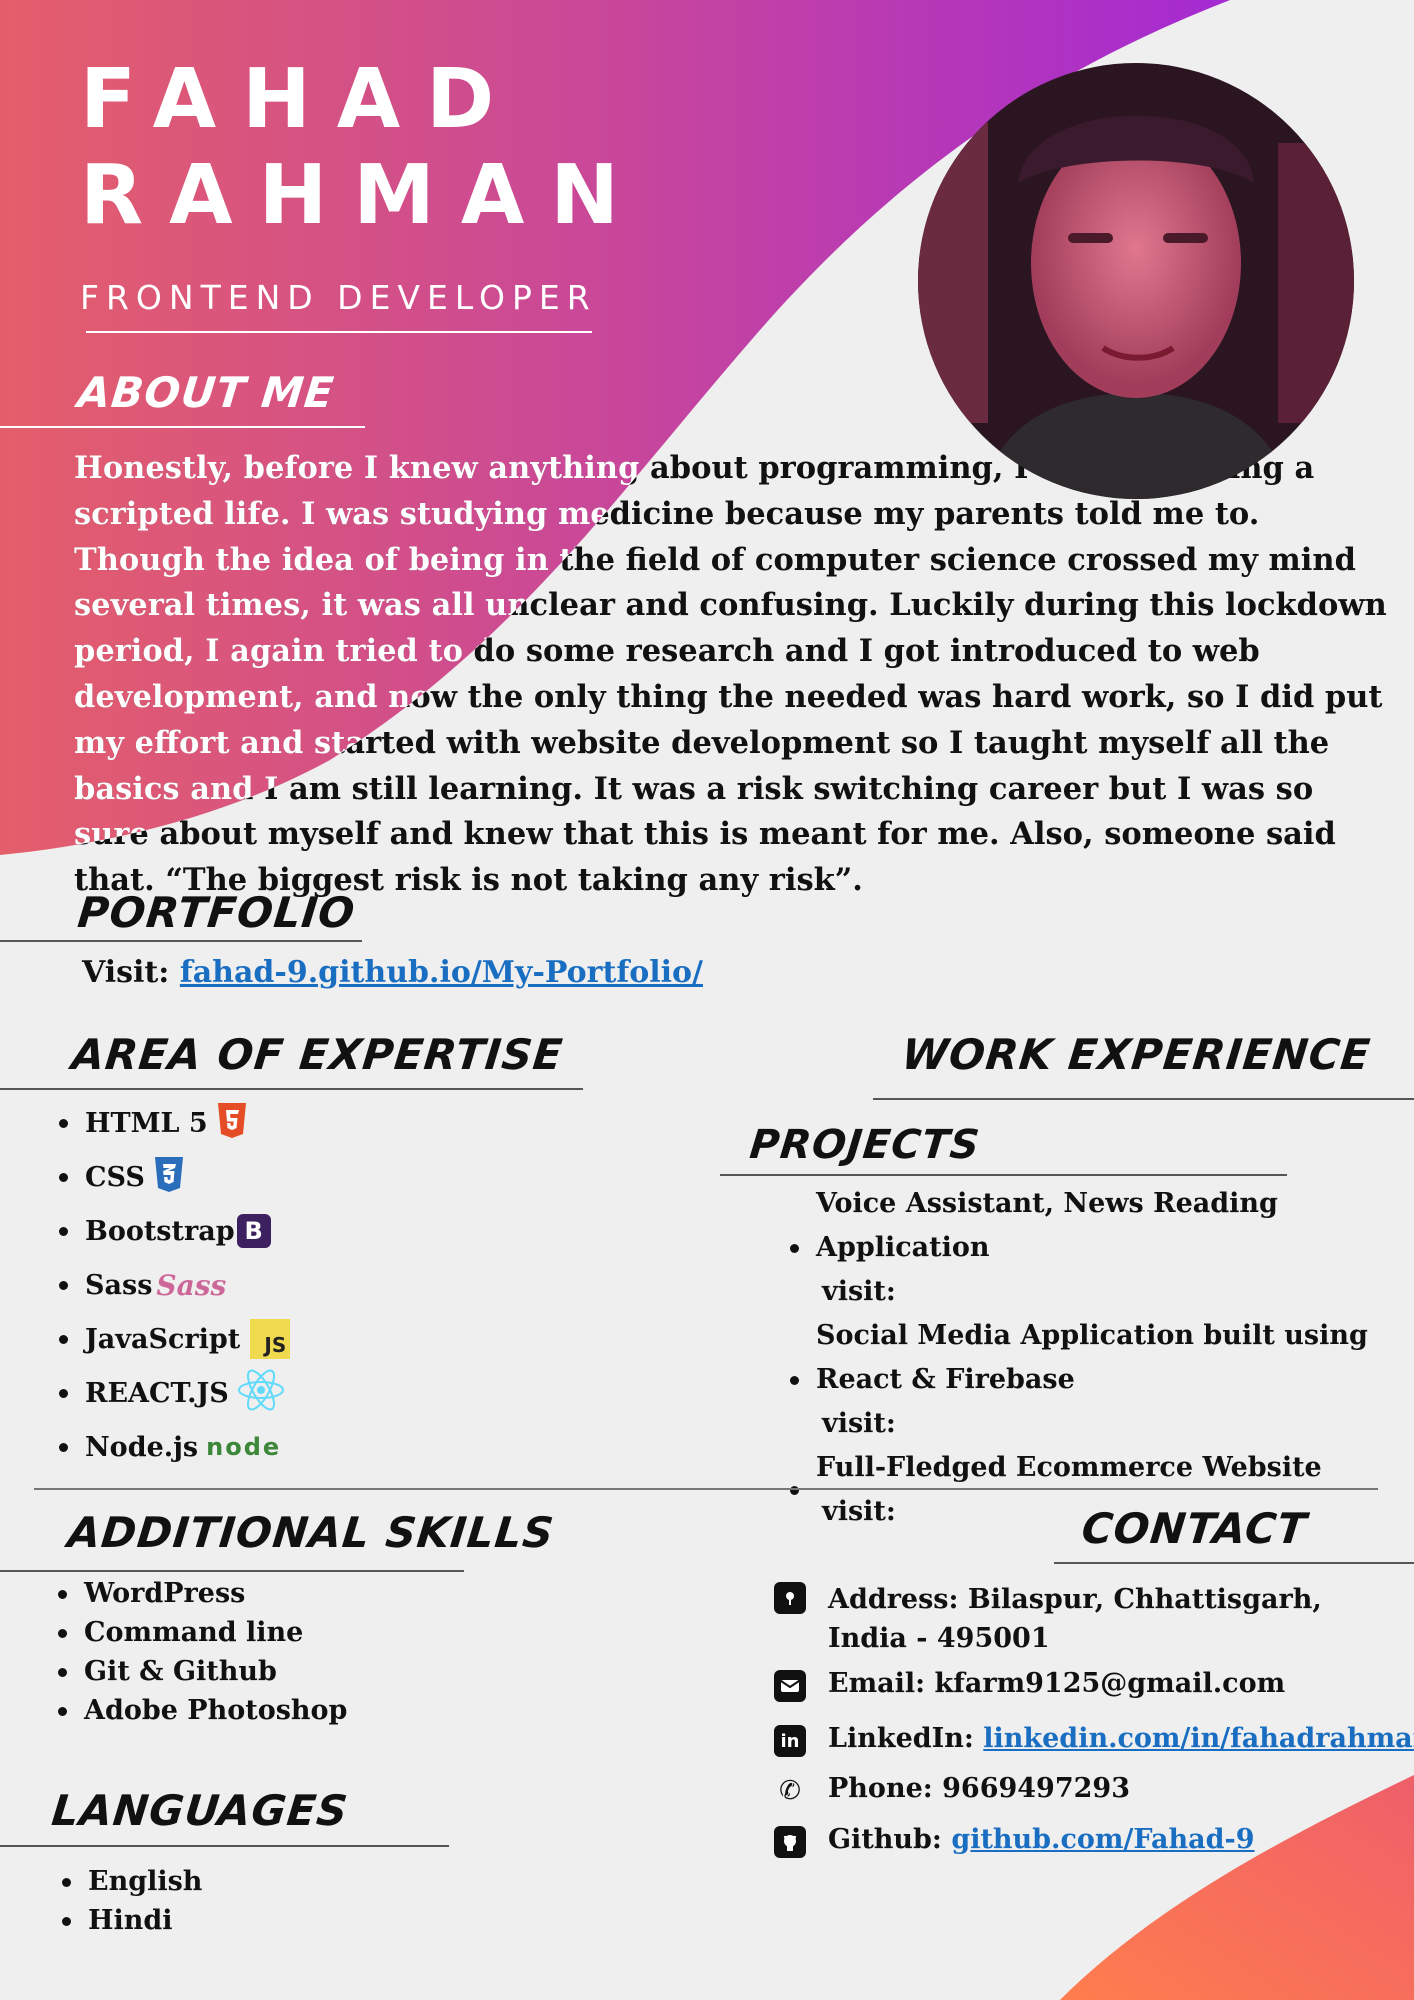 The image size is (1414, 2000). What do you see at coordinates (131, 1920) in the screenshot?
I see `list-item: Hindi` at bounding box center [131, 1920].